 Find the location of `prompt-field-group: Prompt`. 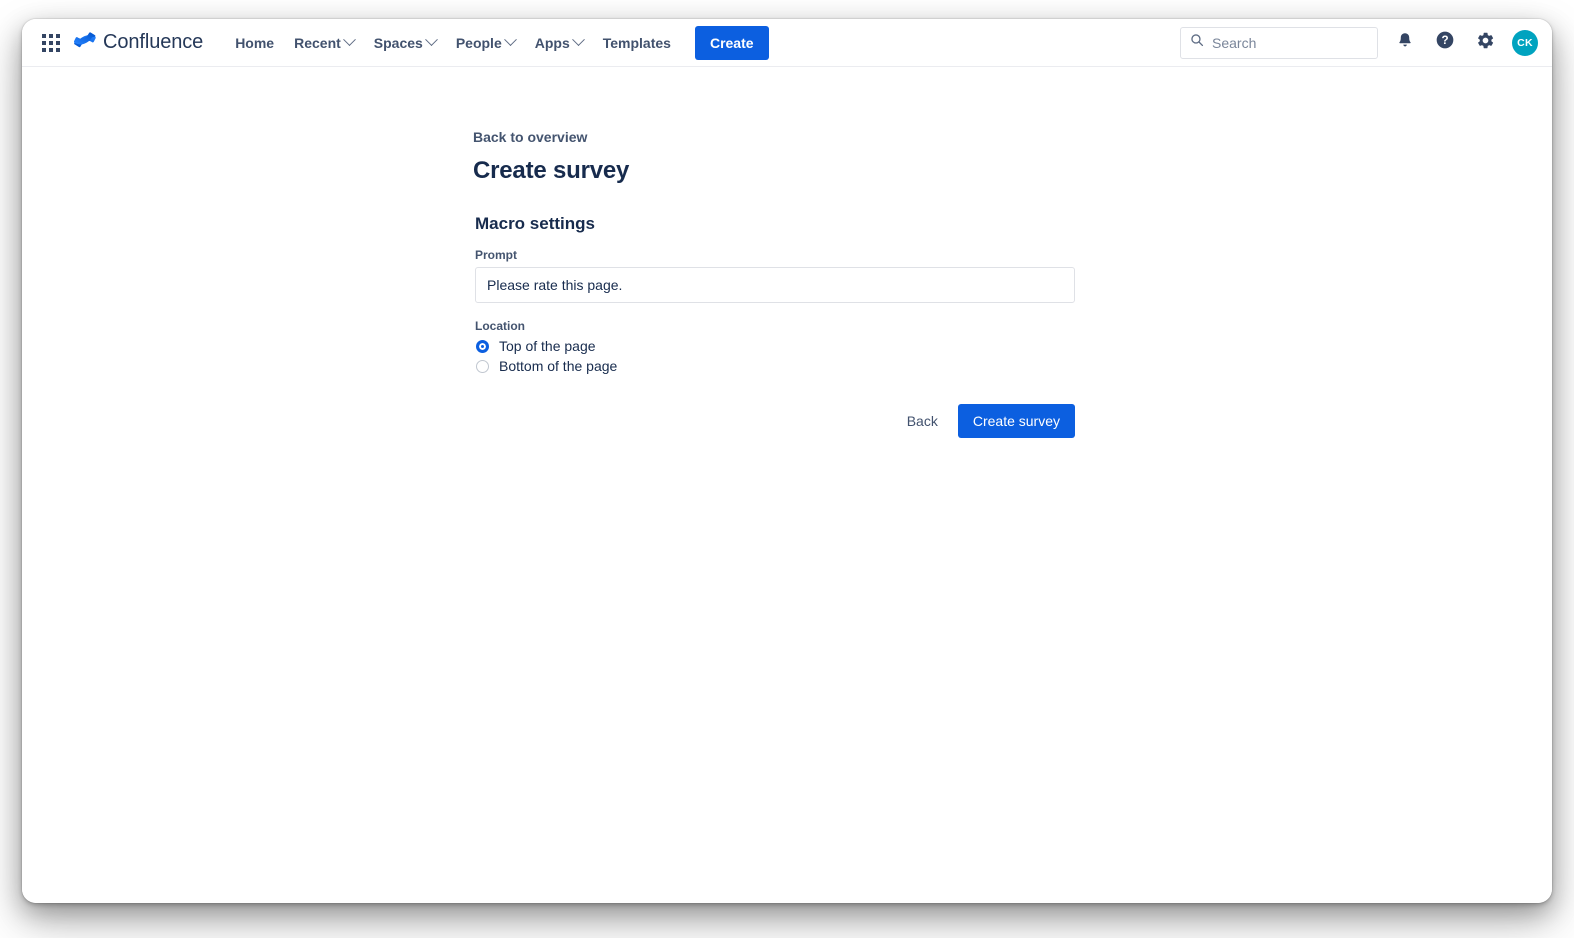

prompt-field-group: Prompt is located at coordinates (774, 275).